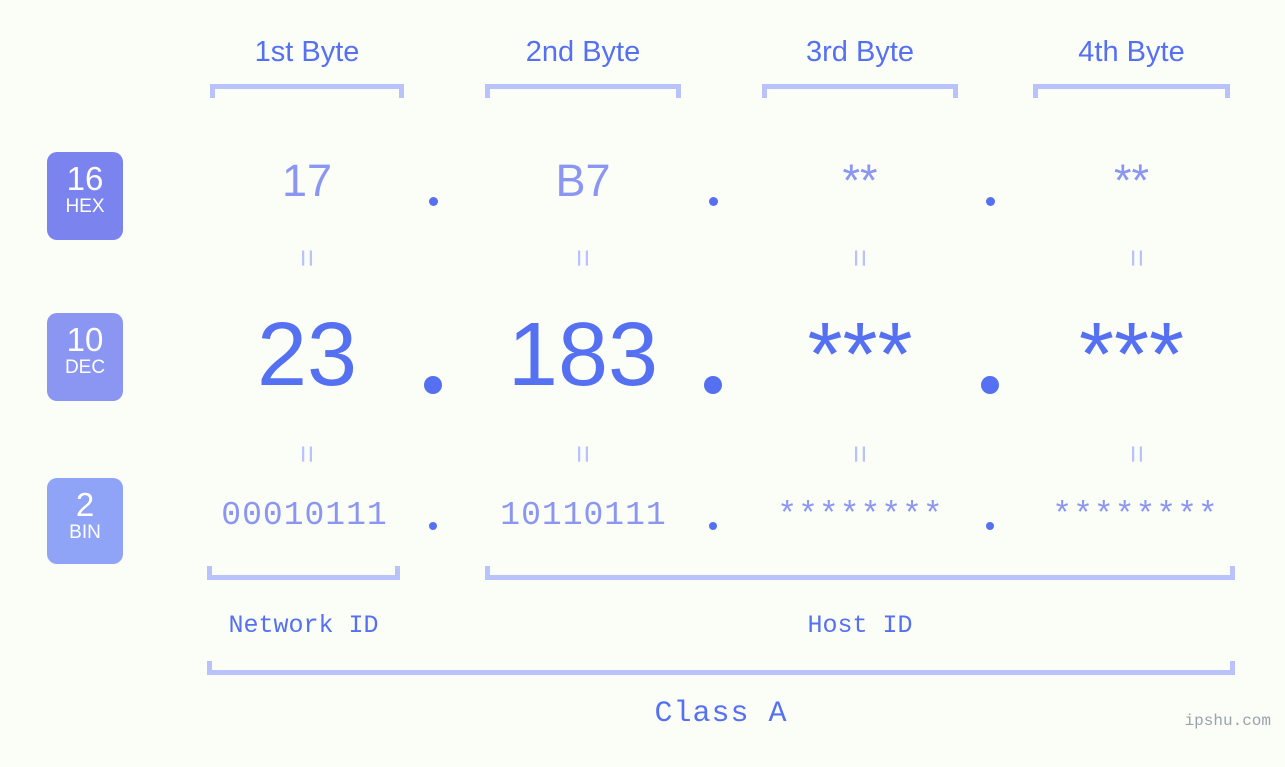 The image size is (1285, 767). I want to click on base-badge-bin-label: BIN, so click(85, 532).